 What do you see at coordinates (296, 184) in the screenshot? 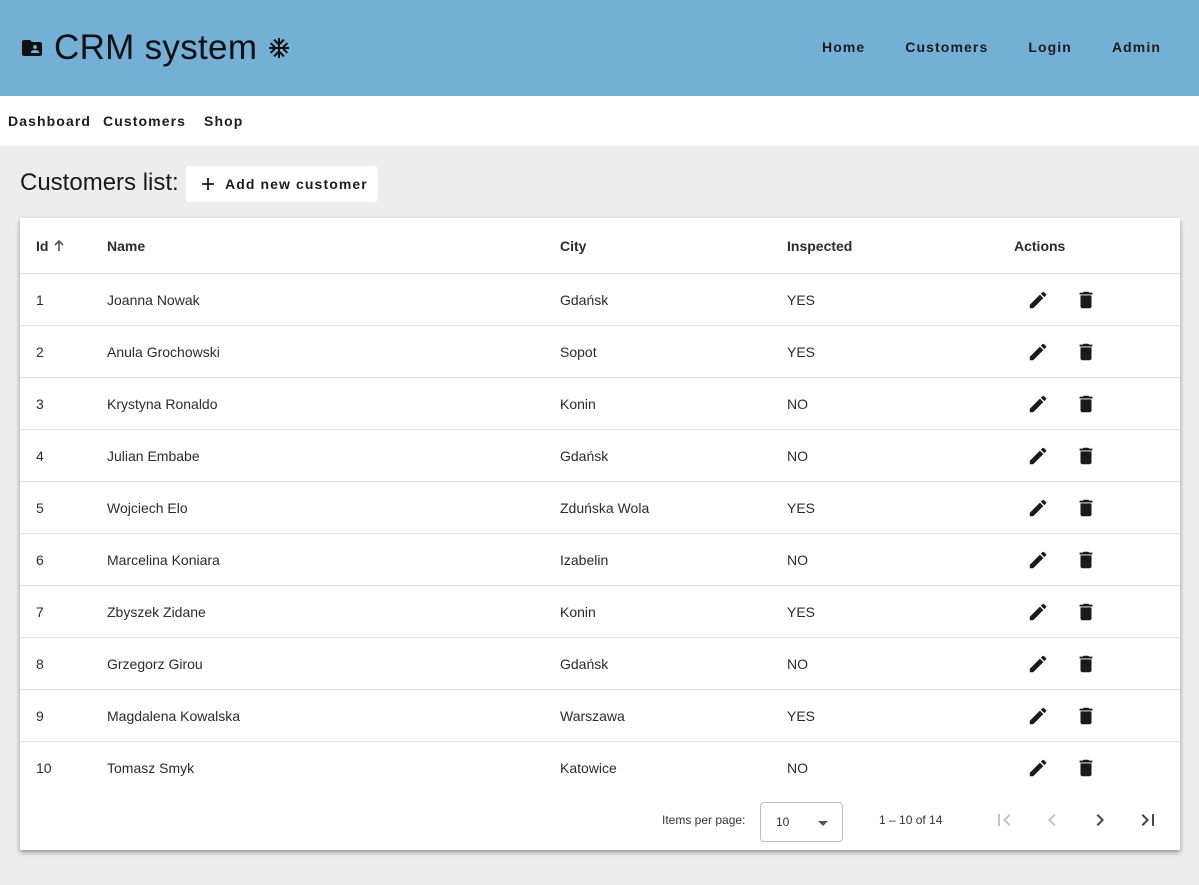
I see `add-customer-label: Add new customer` at bounding box center [296, 184].